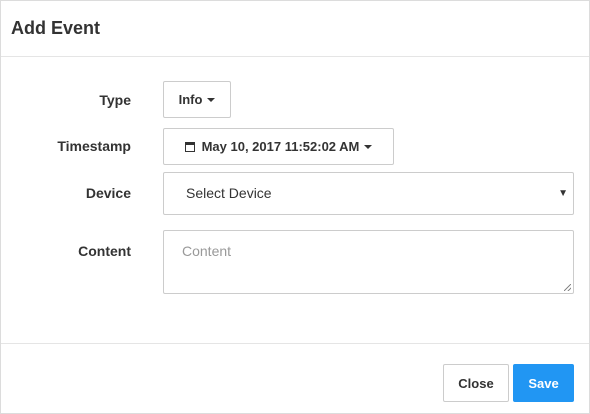 The width and height of the screenshot is (590, 414). Describe the element at coordinates (368, 262) in the screenshot. I see `content-textarea: Content` at that location.